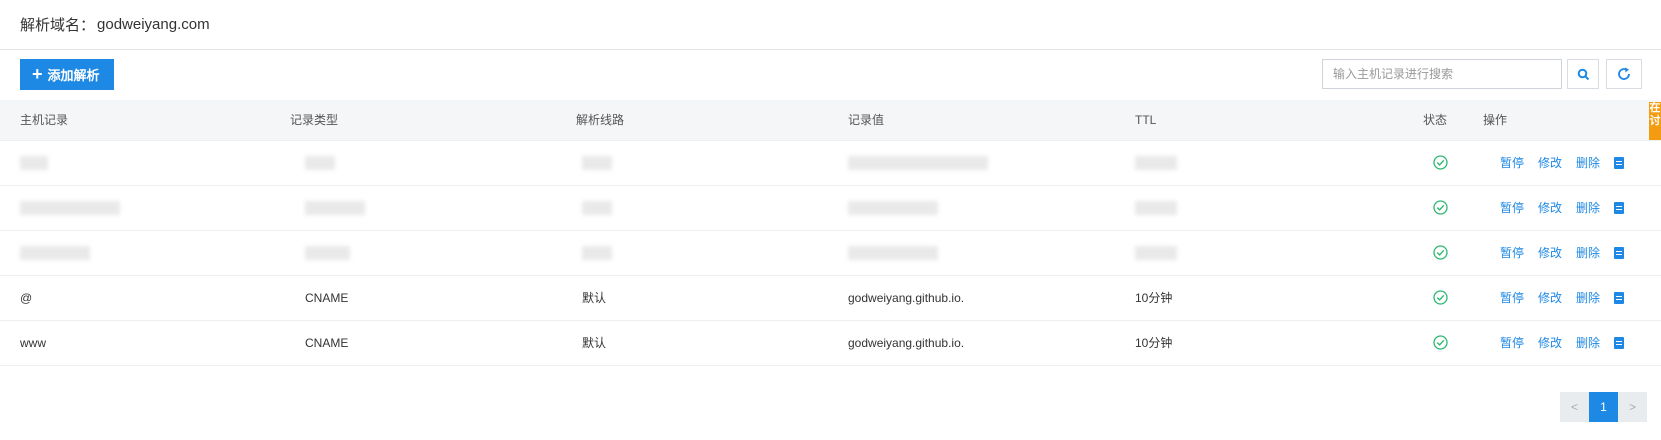  Describe the element at coordinates (433, 120) in the screenshot. I see `col-type: 记录类型` at that location.